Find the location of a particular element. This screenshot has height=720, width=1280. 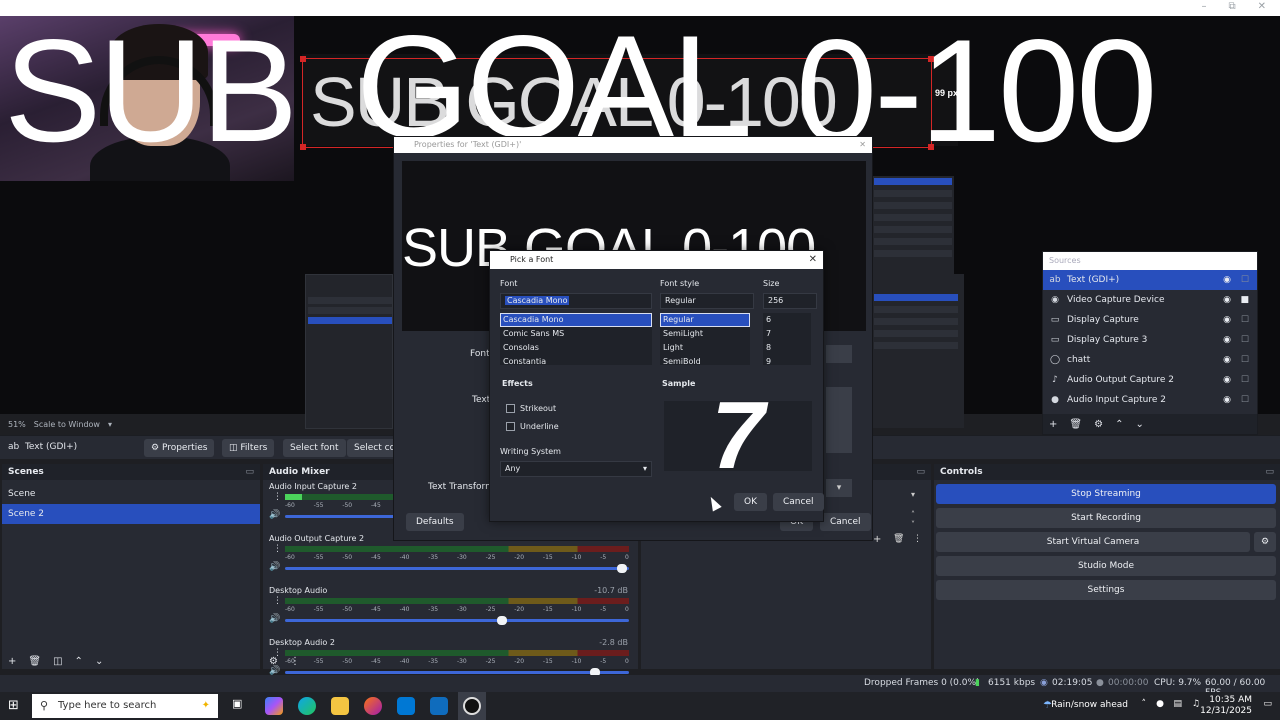

scale-mode: Scale to Window is located at coordinates (67, 424).